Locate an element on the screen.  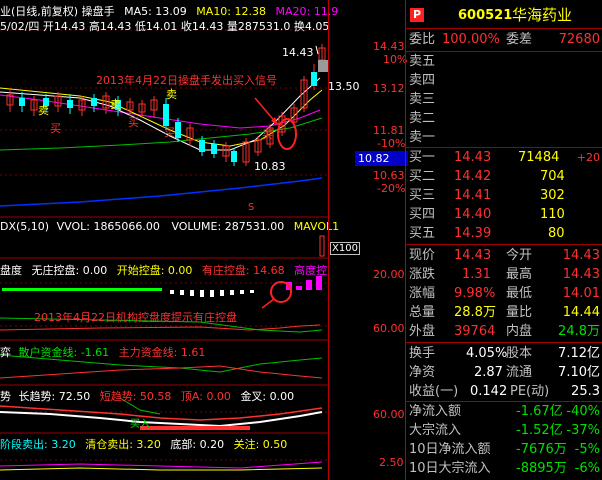
start-control-label: 开始控盘: 0.00 is located at coordinates (154, 270).